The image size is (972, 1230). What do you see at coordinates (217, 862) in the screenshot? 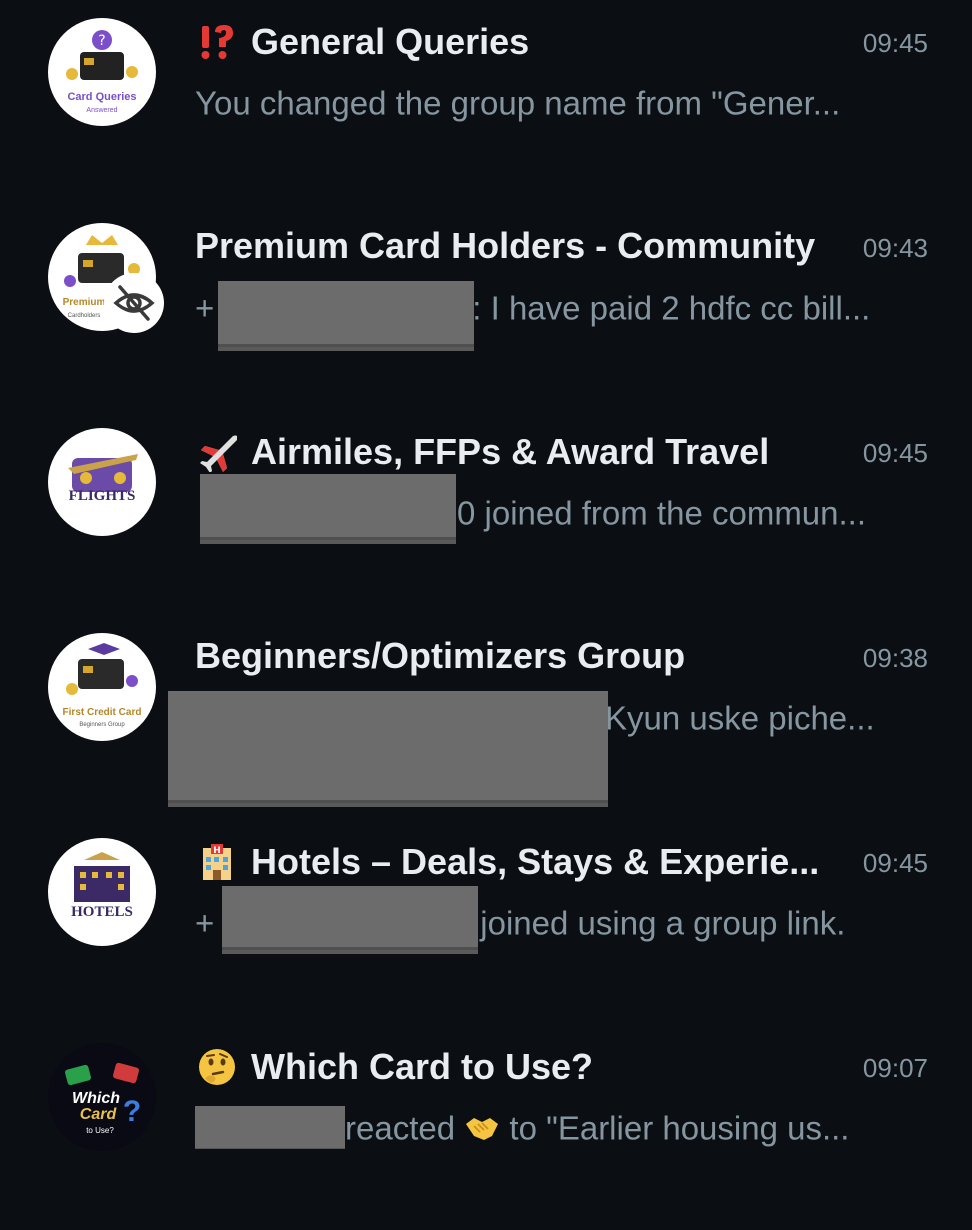
I see `hotel-icon: H` at bounding box center [217, 862].